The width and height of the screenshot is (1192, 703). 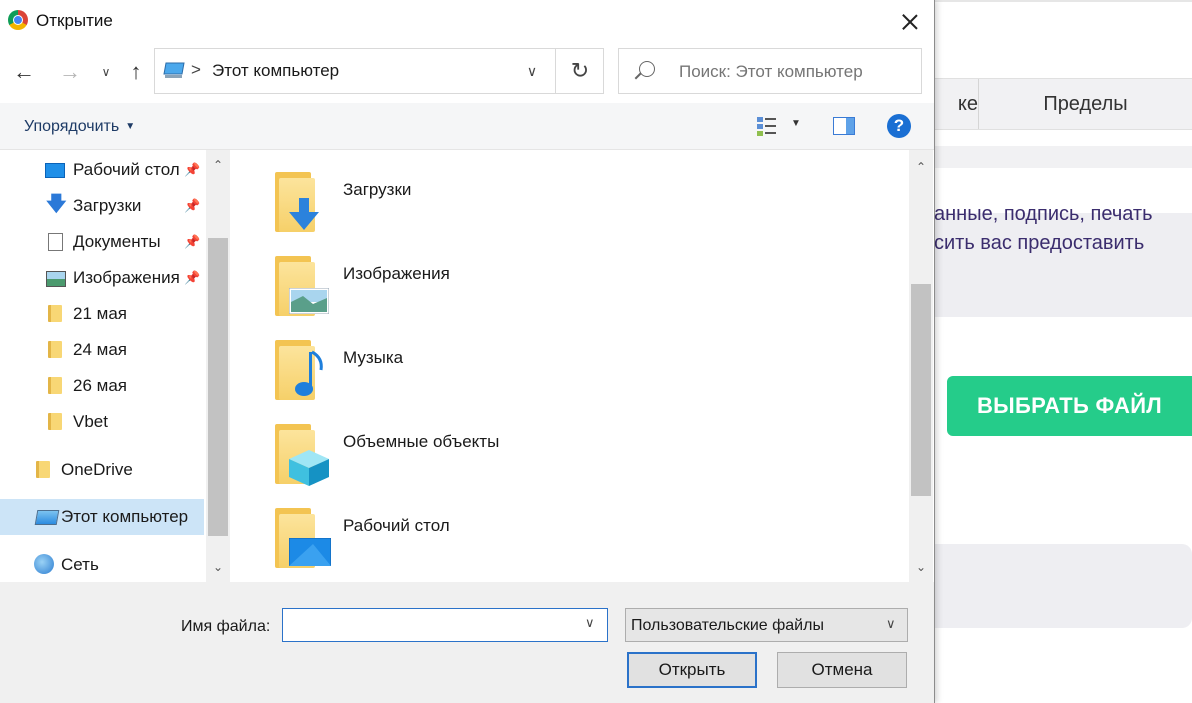 What do you see at coordinates (55, 170) in the screenshot?
I see `desktop-icon` at bounding box center [55, 170].